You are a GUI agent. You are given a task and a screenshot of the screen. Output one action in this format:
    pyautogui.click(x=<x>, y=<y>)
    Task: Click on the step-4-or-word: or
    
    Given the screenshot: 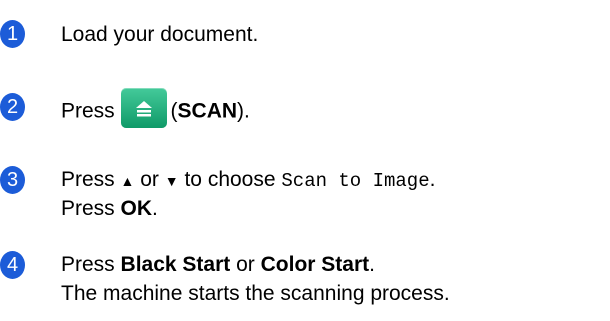 What is the action you would take?
    pyautogui.click(x=245, y=264)
    